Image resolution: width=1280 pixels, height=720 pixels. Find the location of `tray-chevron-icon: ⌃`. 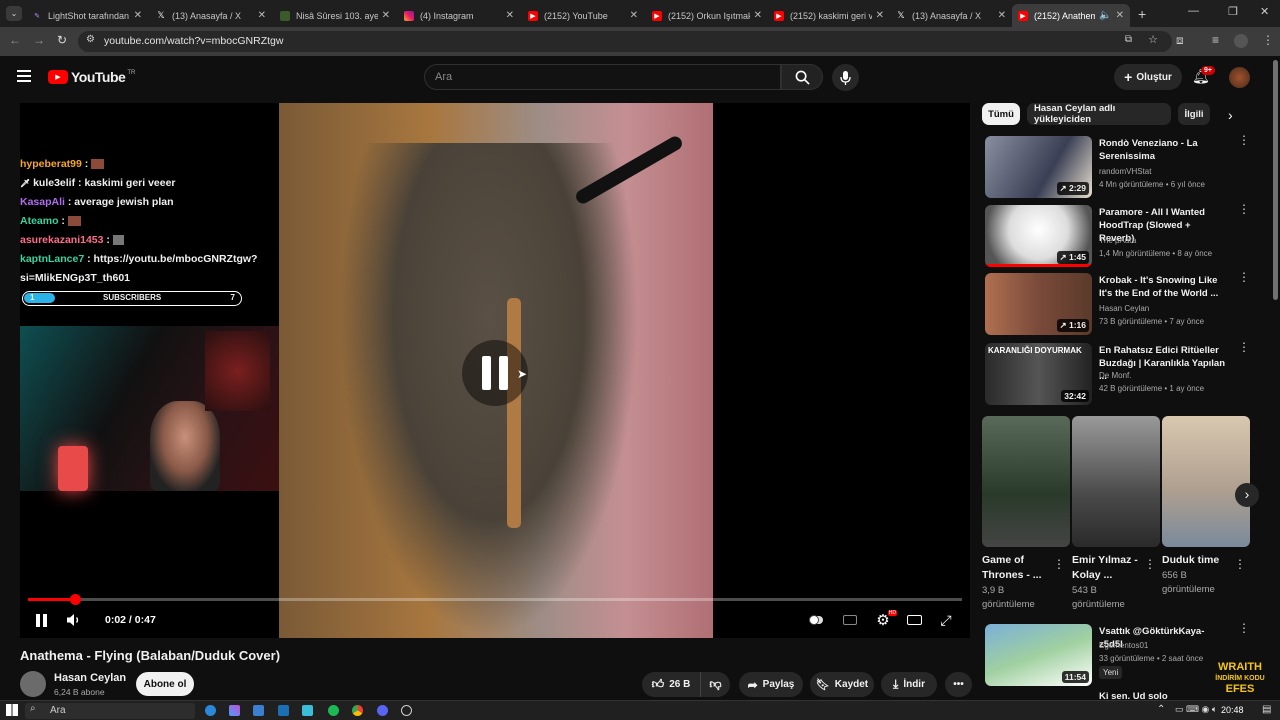

tray-chevron-icon: ⌃ is located at coordinates (1161, 709).